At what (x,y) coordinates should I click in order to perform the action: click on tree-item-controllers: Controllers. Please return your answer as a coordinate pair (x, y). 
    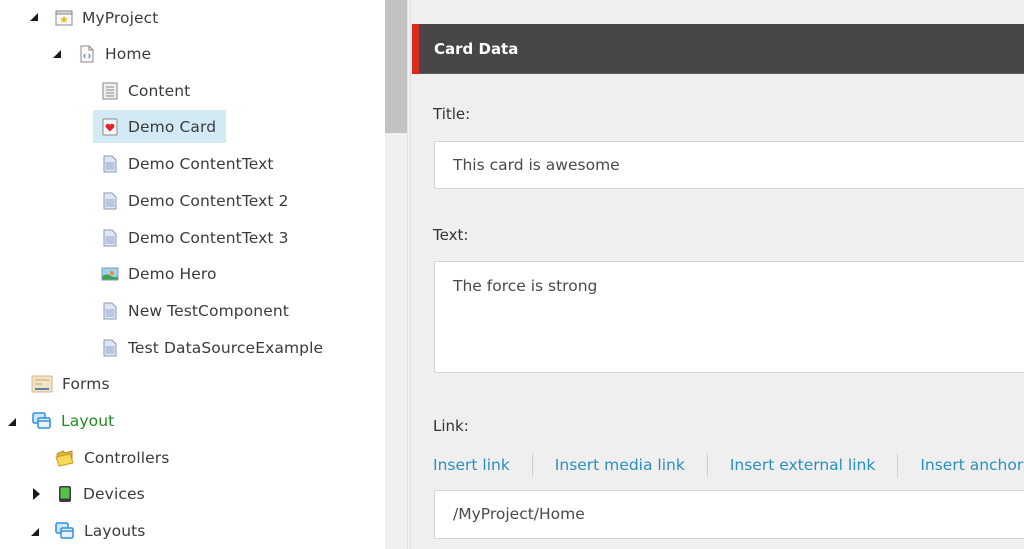
    Looking at the image, I should click on (112, 457).